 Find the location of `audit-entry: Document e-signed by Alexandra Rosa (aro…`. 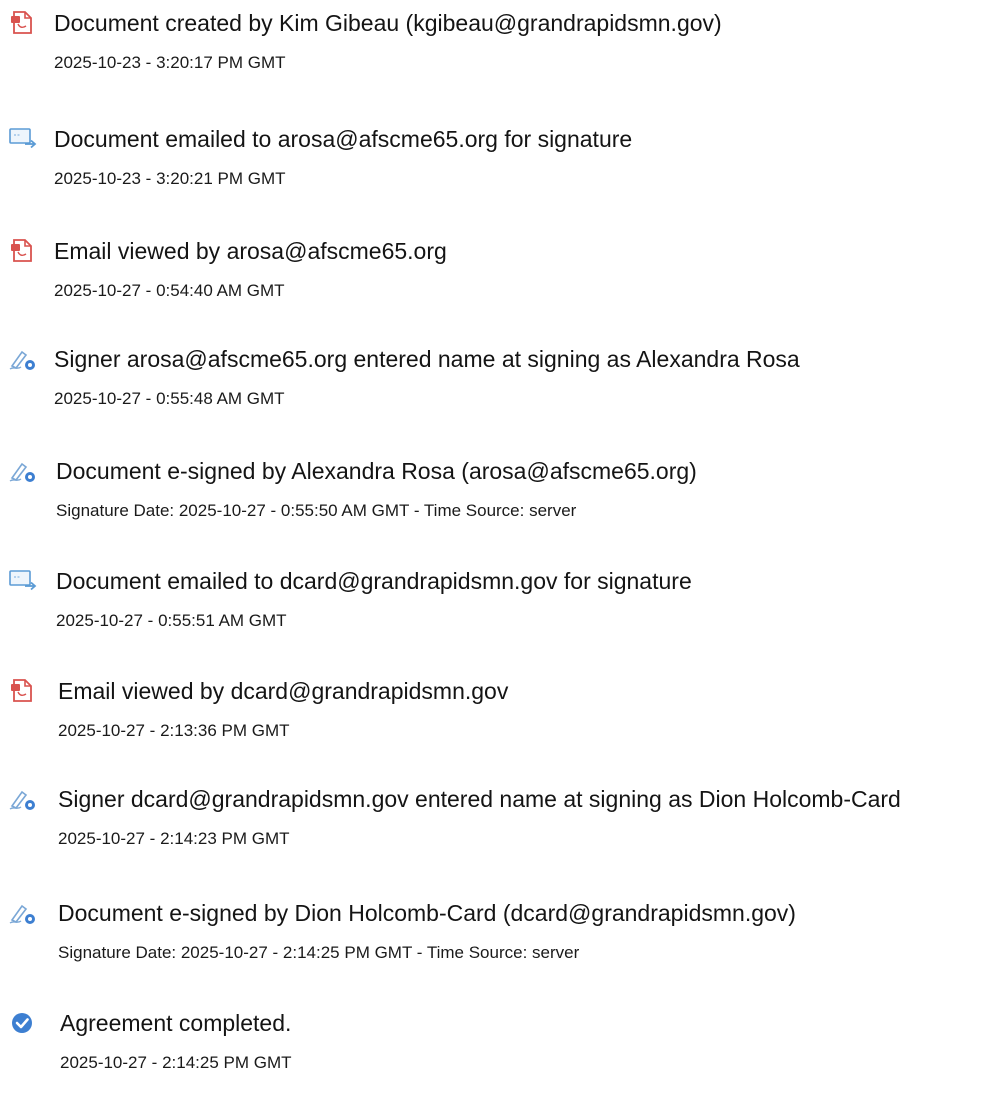

audit-entry: Document e-signed by Alexandra Rosa (aro… is located at coordinates (499, 498).